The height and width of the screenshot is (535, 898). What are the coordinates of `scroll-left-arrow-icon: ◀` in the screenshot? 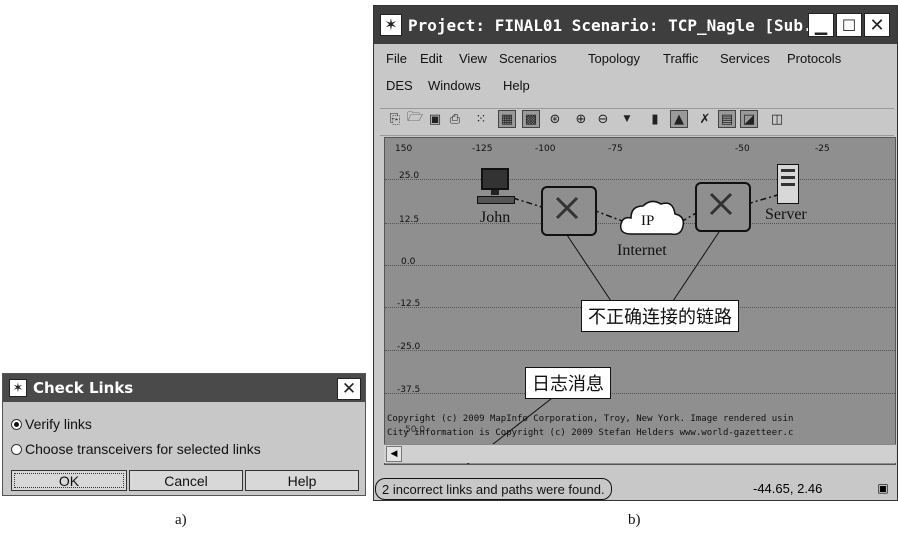 It's located at (394, 454).